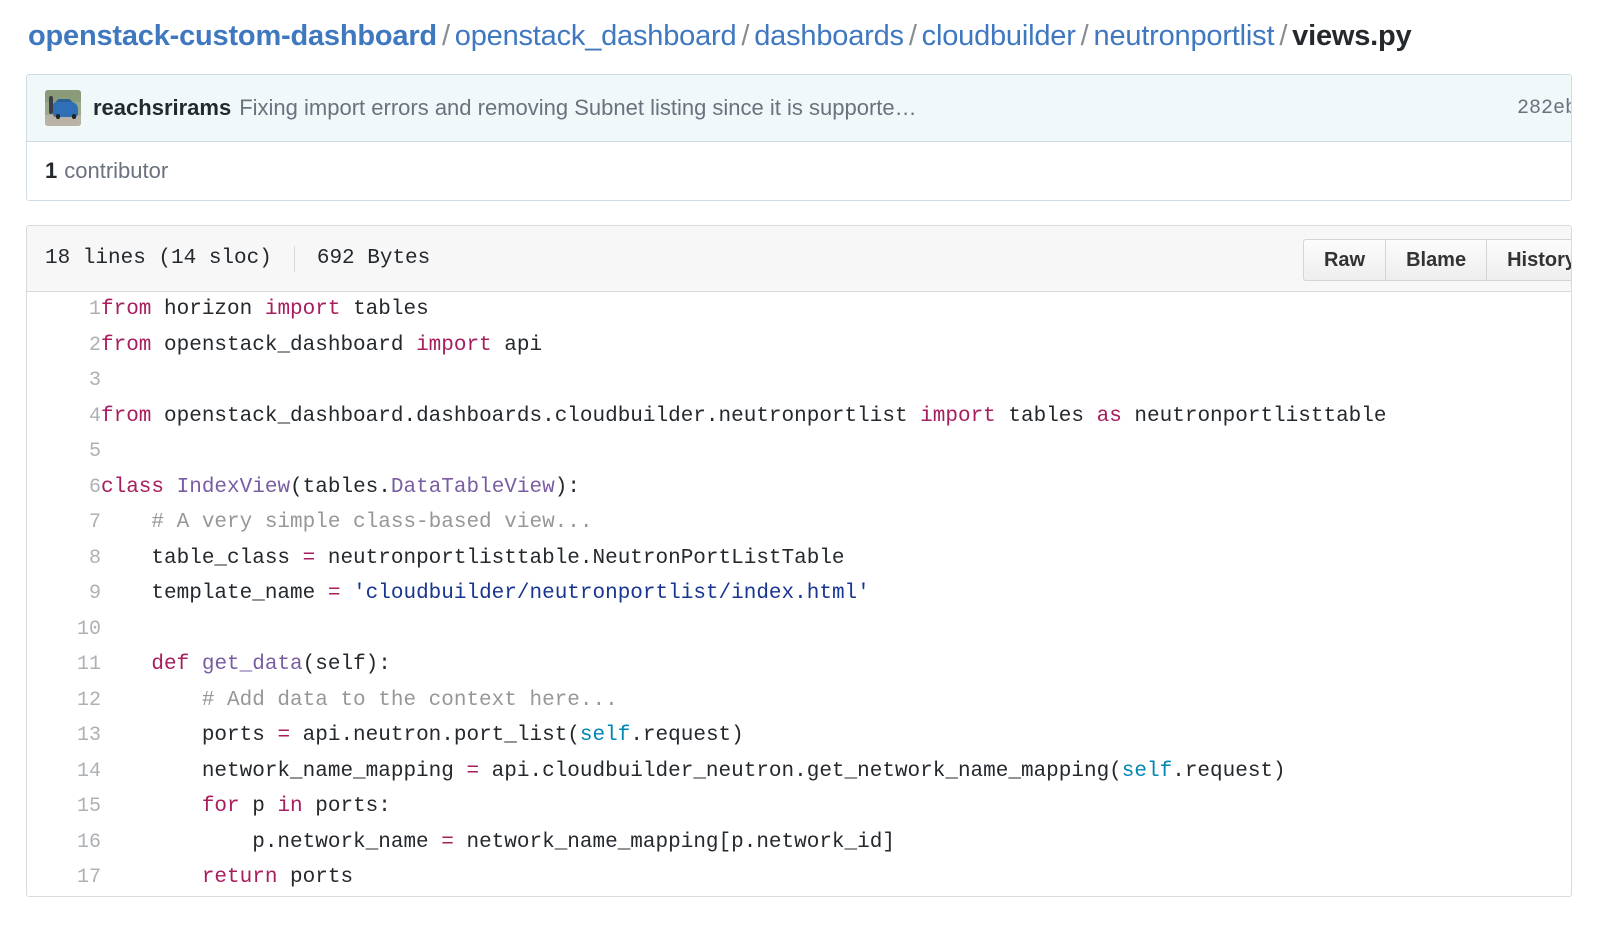 The width and height of the screenshot is (1598, 946). What do you see at coordinates (290, 806) in the screenshot?
I see `code-token: in` at bounding box center [290, 806].